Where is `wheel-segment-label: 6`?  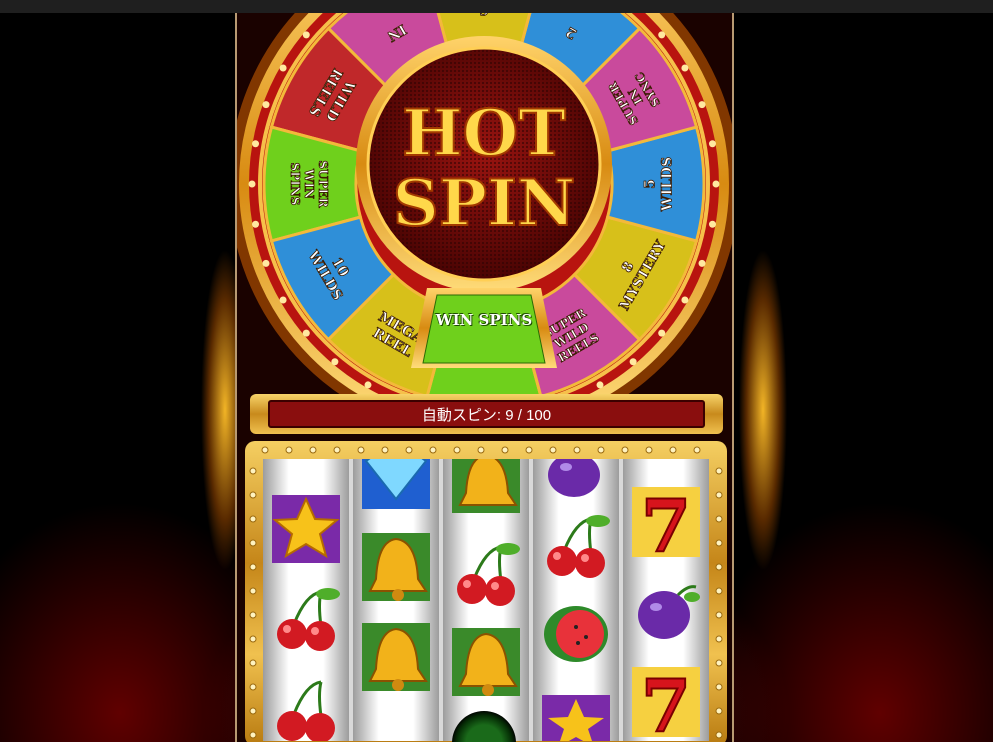
wheel-segment-label: 6 is located at coordinates (484, 15).